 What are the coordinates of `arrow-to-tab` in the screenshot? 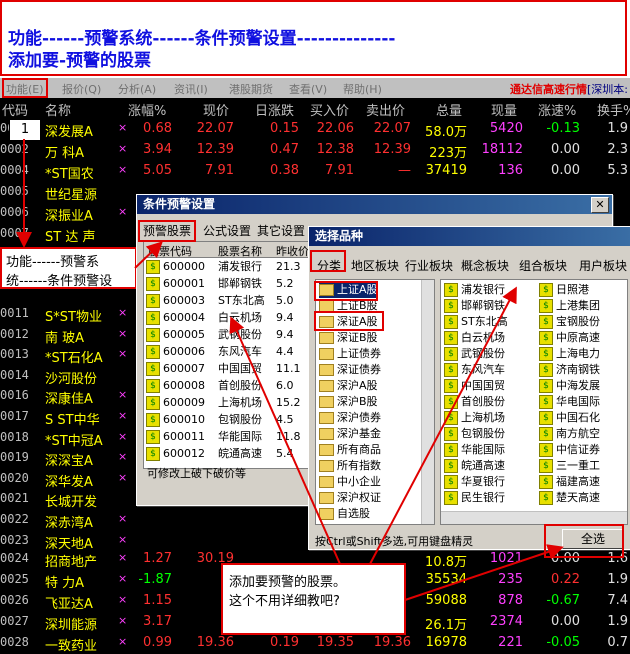 It's located at (148, 255).